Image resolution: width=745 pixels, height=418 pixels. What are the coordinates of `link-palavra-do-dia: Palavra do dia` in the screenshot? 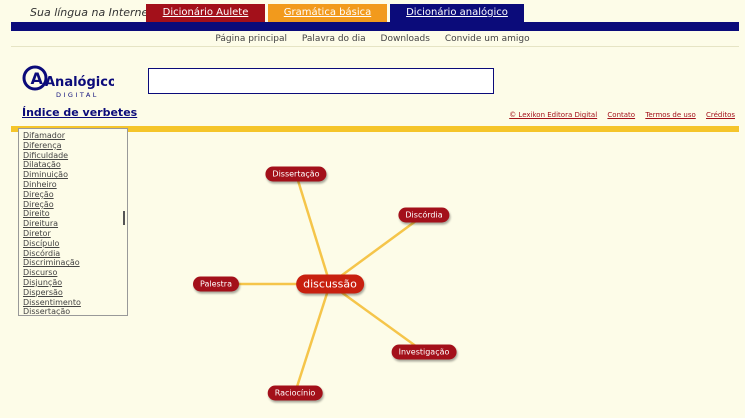 It's located at (334, 39).